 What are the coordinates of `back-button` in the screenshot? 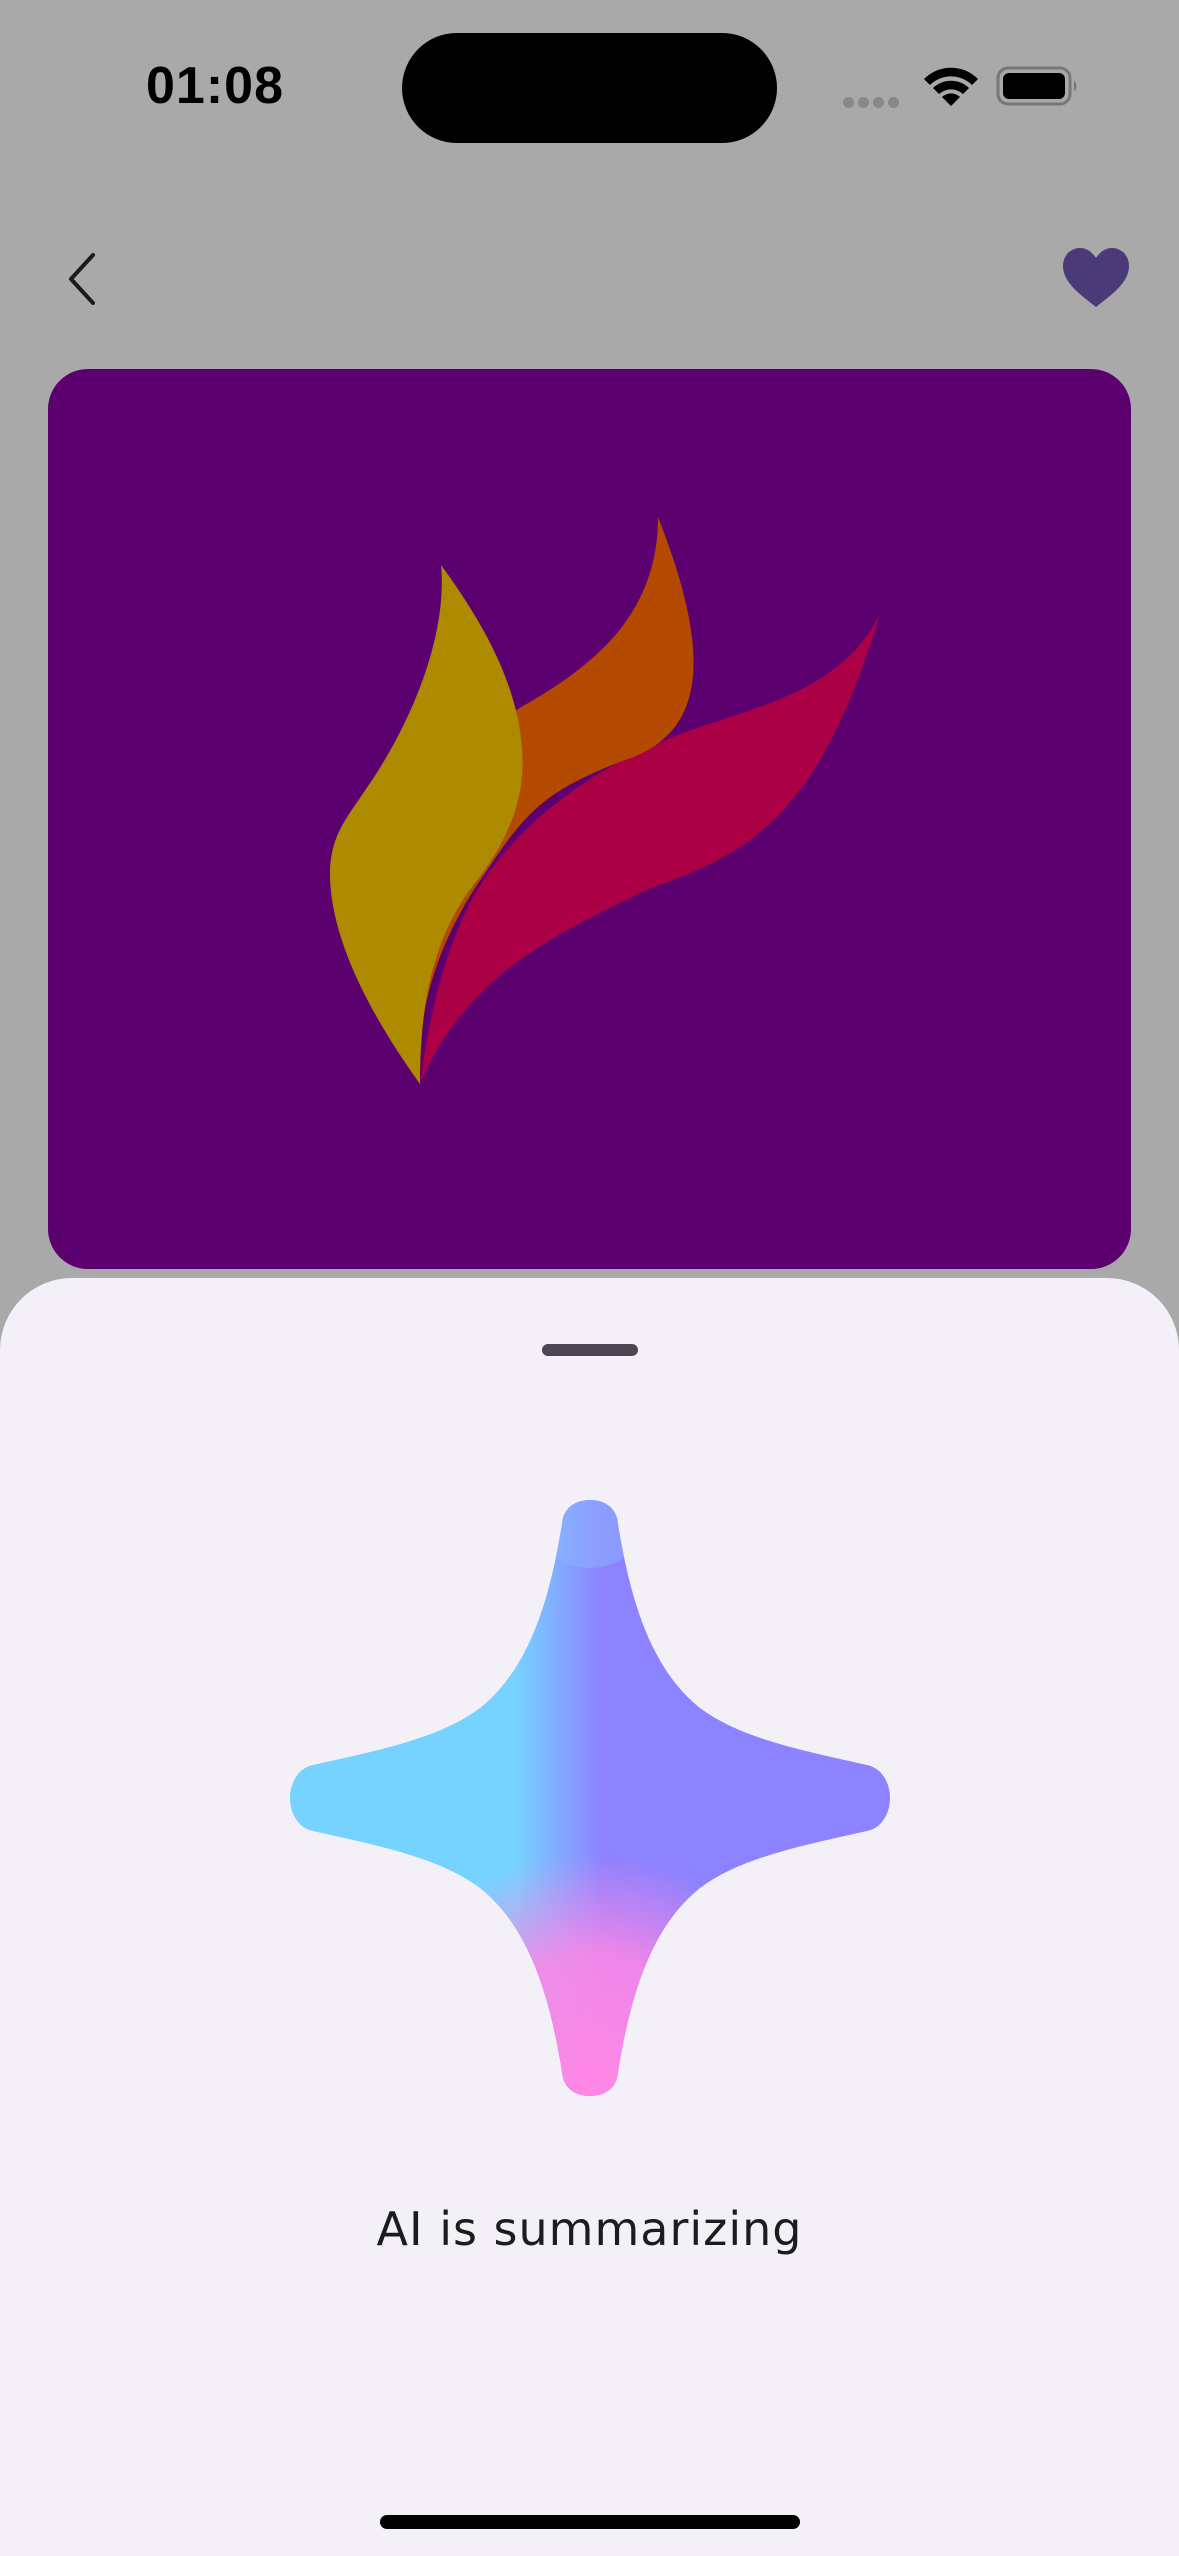 It's located at (83, 279).